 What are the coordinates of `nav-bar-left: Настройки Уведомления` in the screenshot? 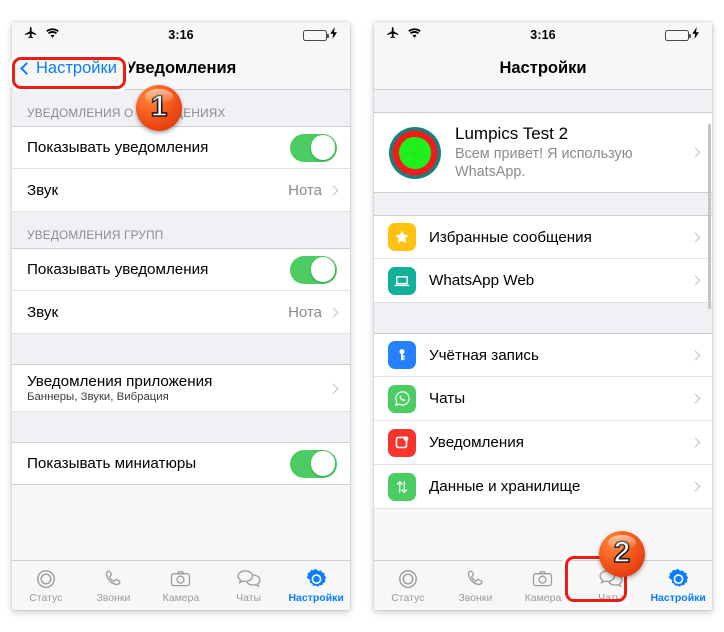 It's located at (181, 69).